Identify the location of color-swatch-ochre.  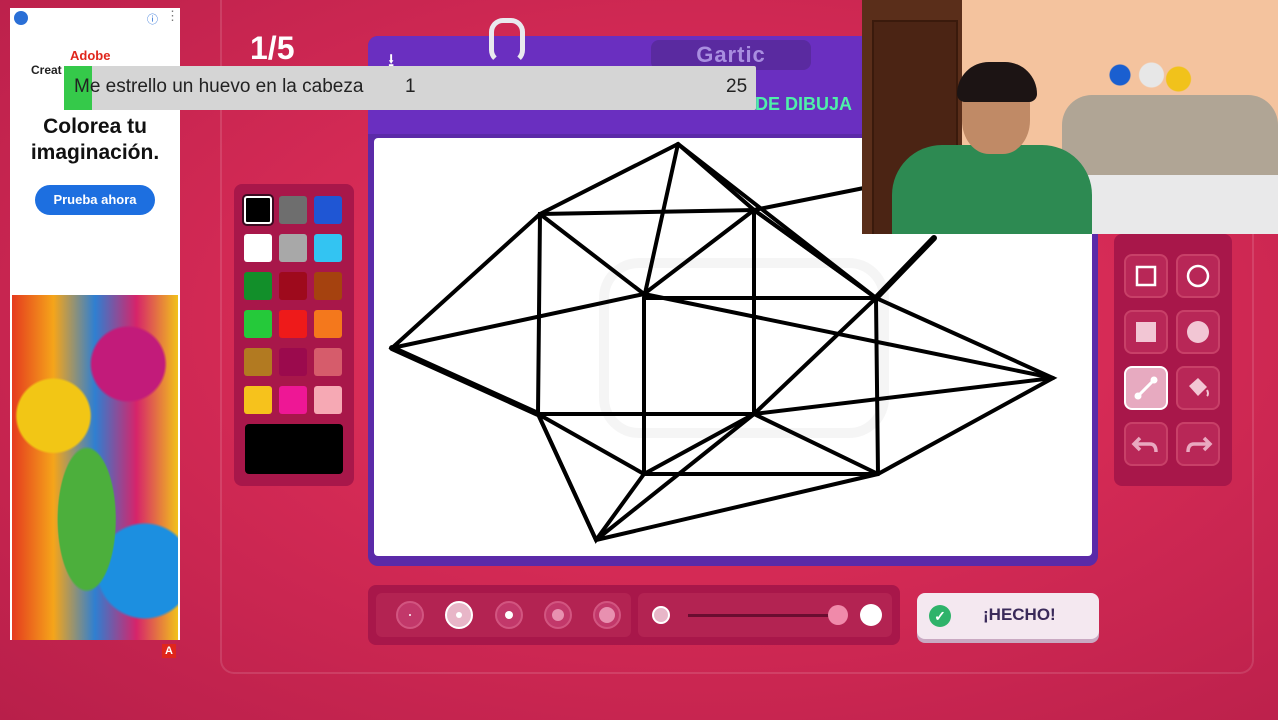
(258, 362).